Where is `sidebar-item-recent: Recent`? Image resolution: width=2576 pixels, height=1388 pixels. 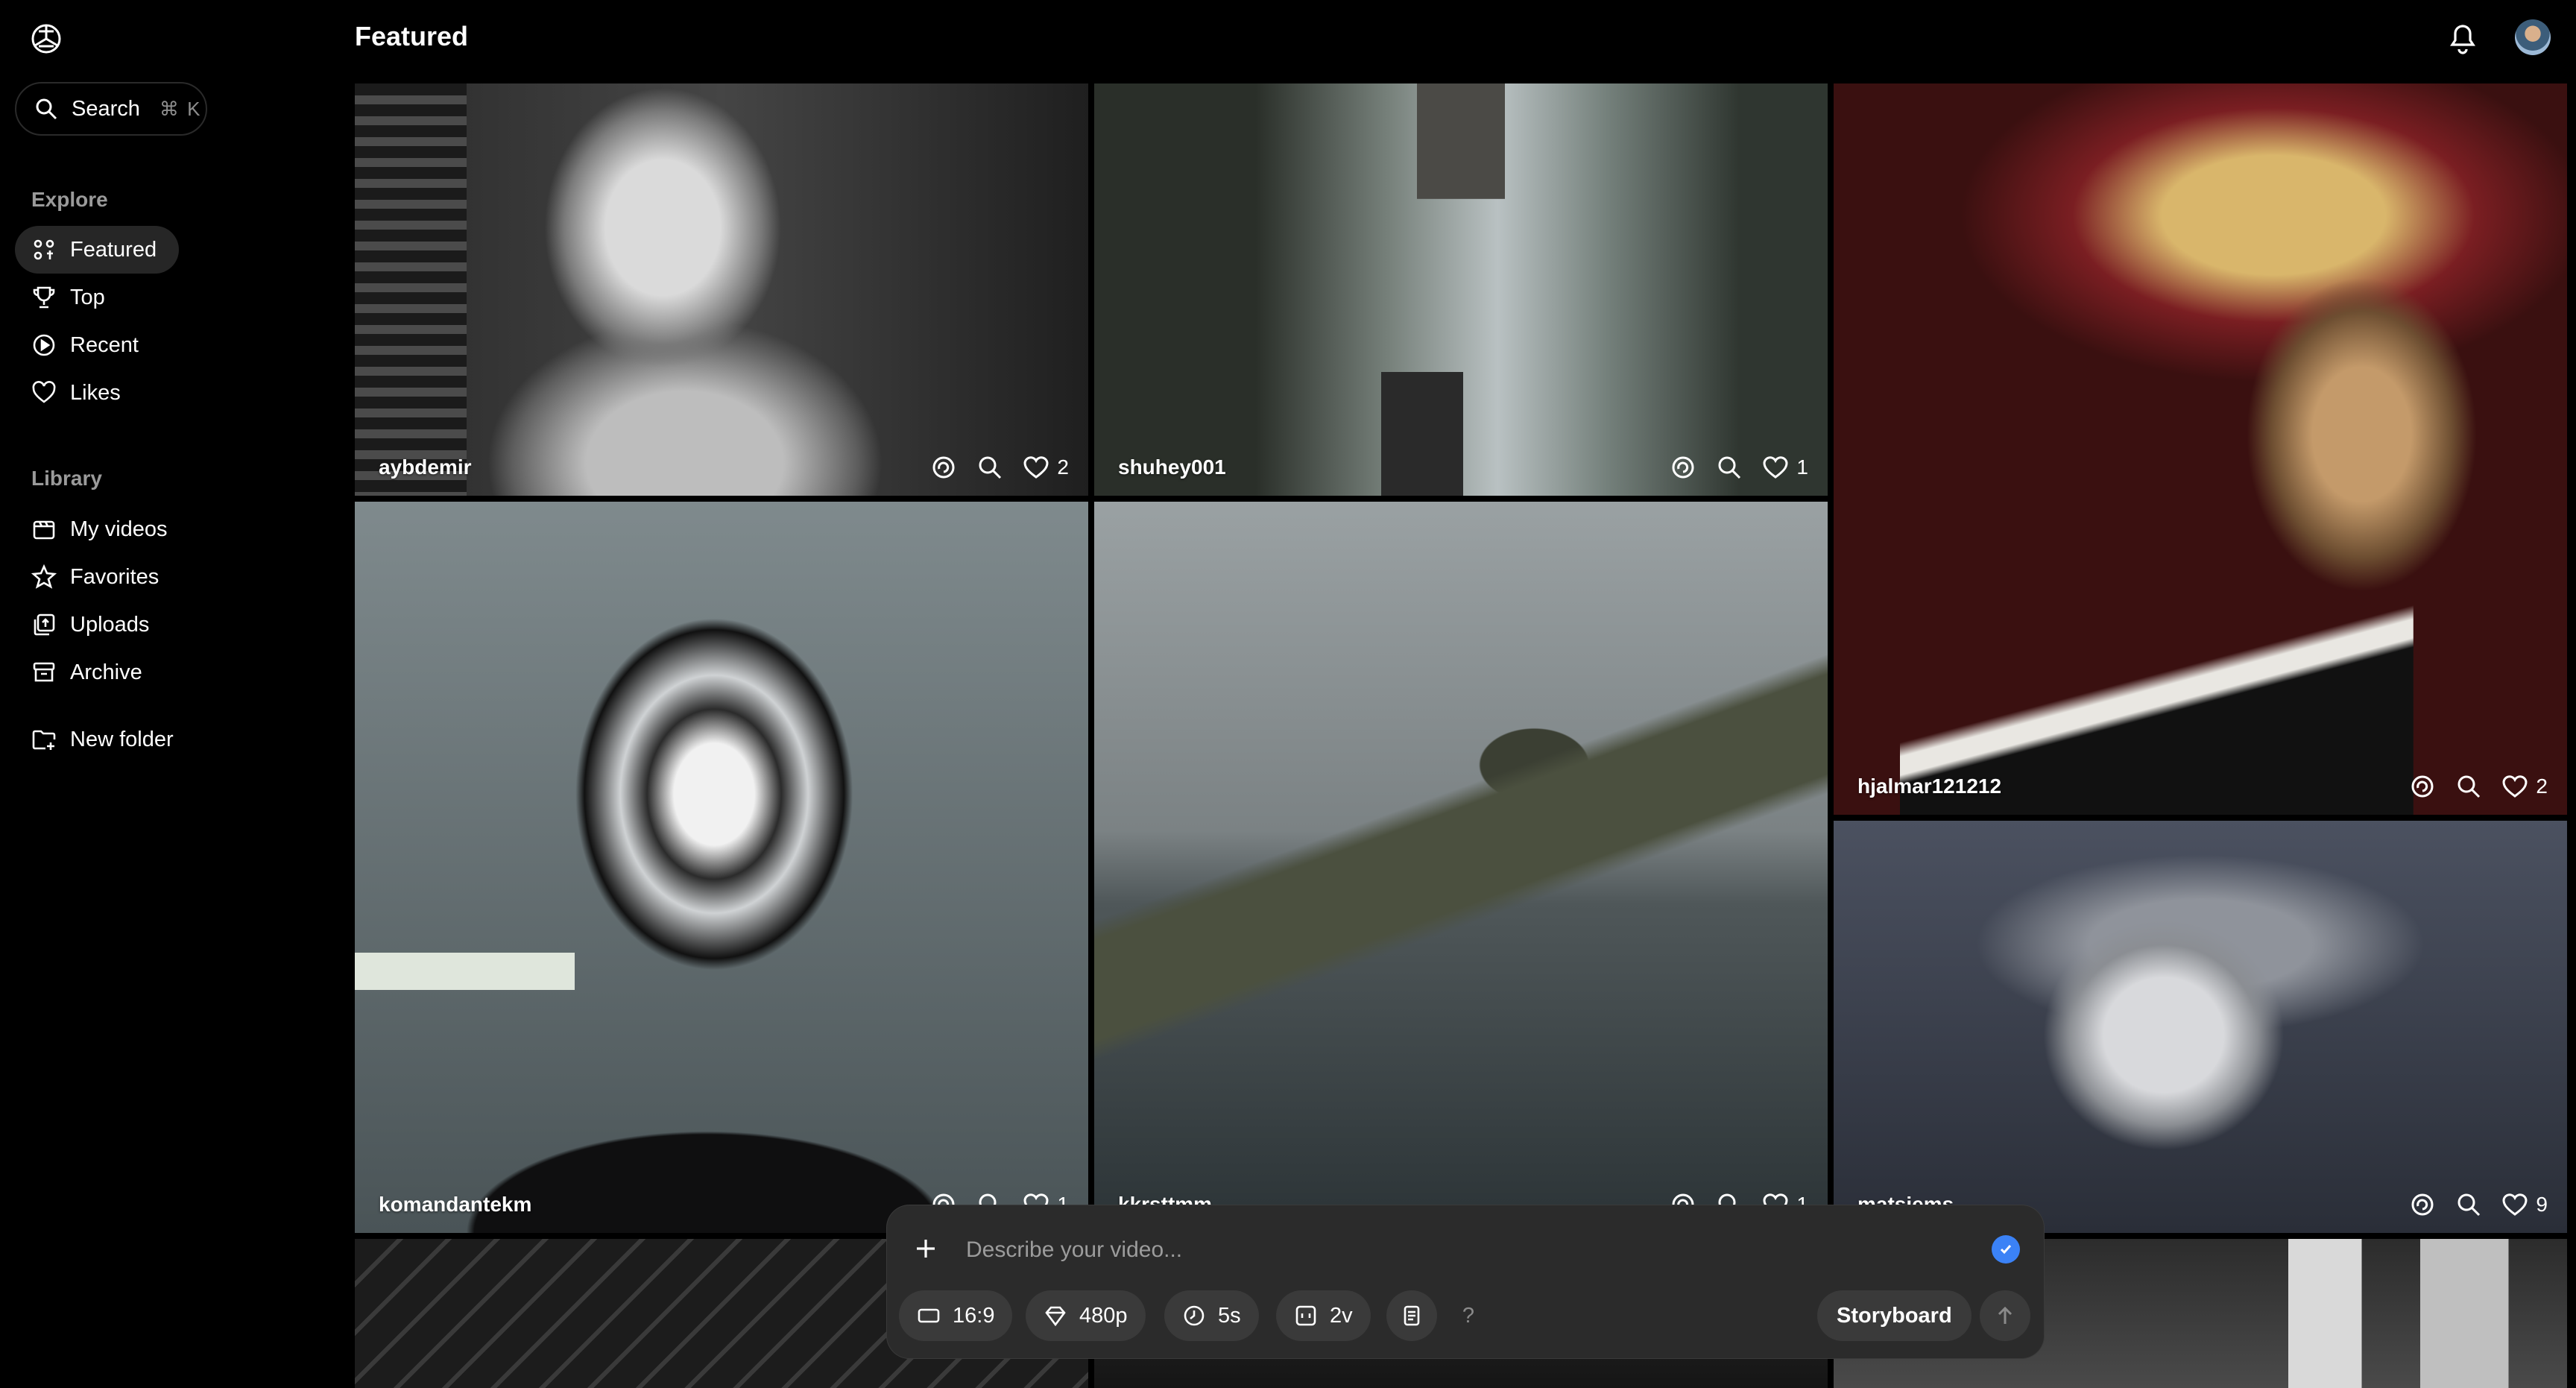
sidebar-item-recent: Recent is located at coordinates (88, 345).